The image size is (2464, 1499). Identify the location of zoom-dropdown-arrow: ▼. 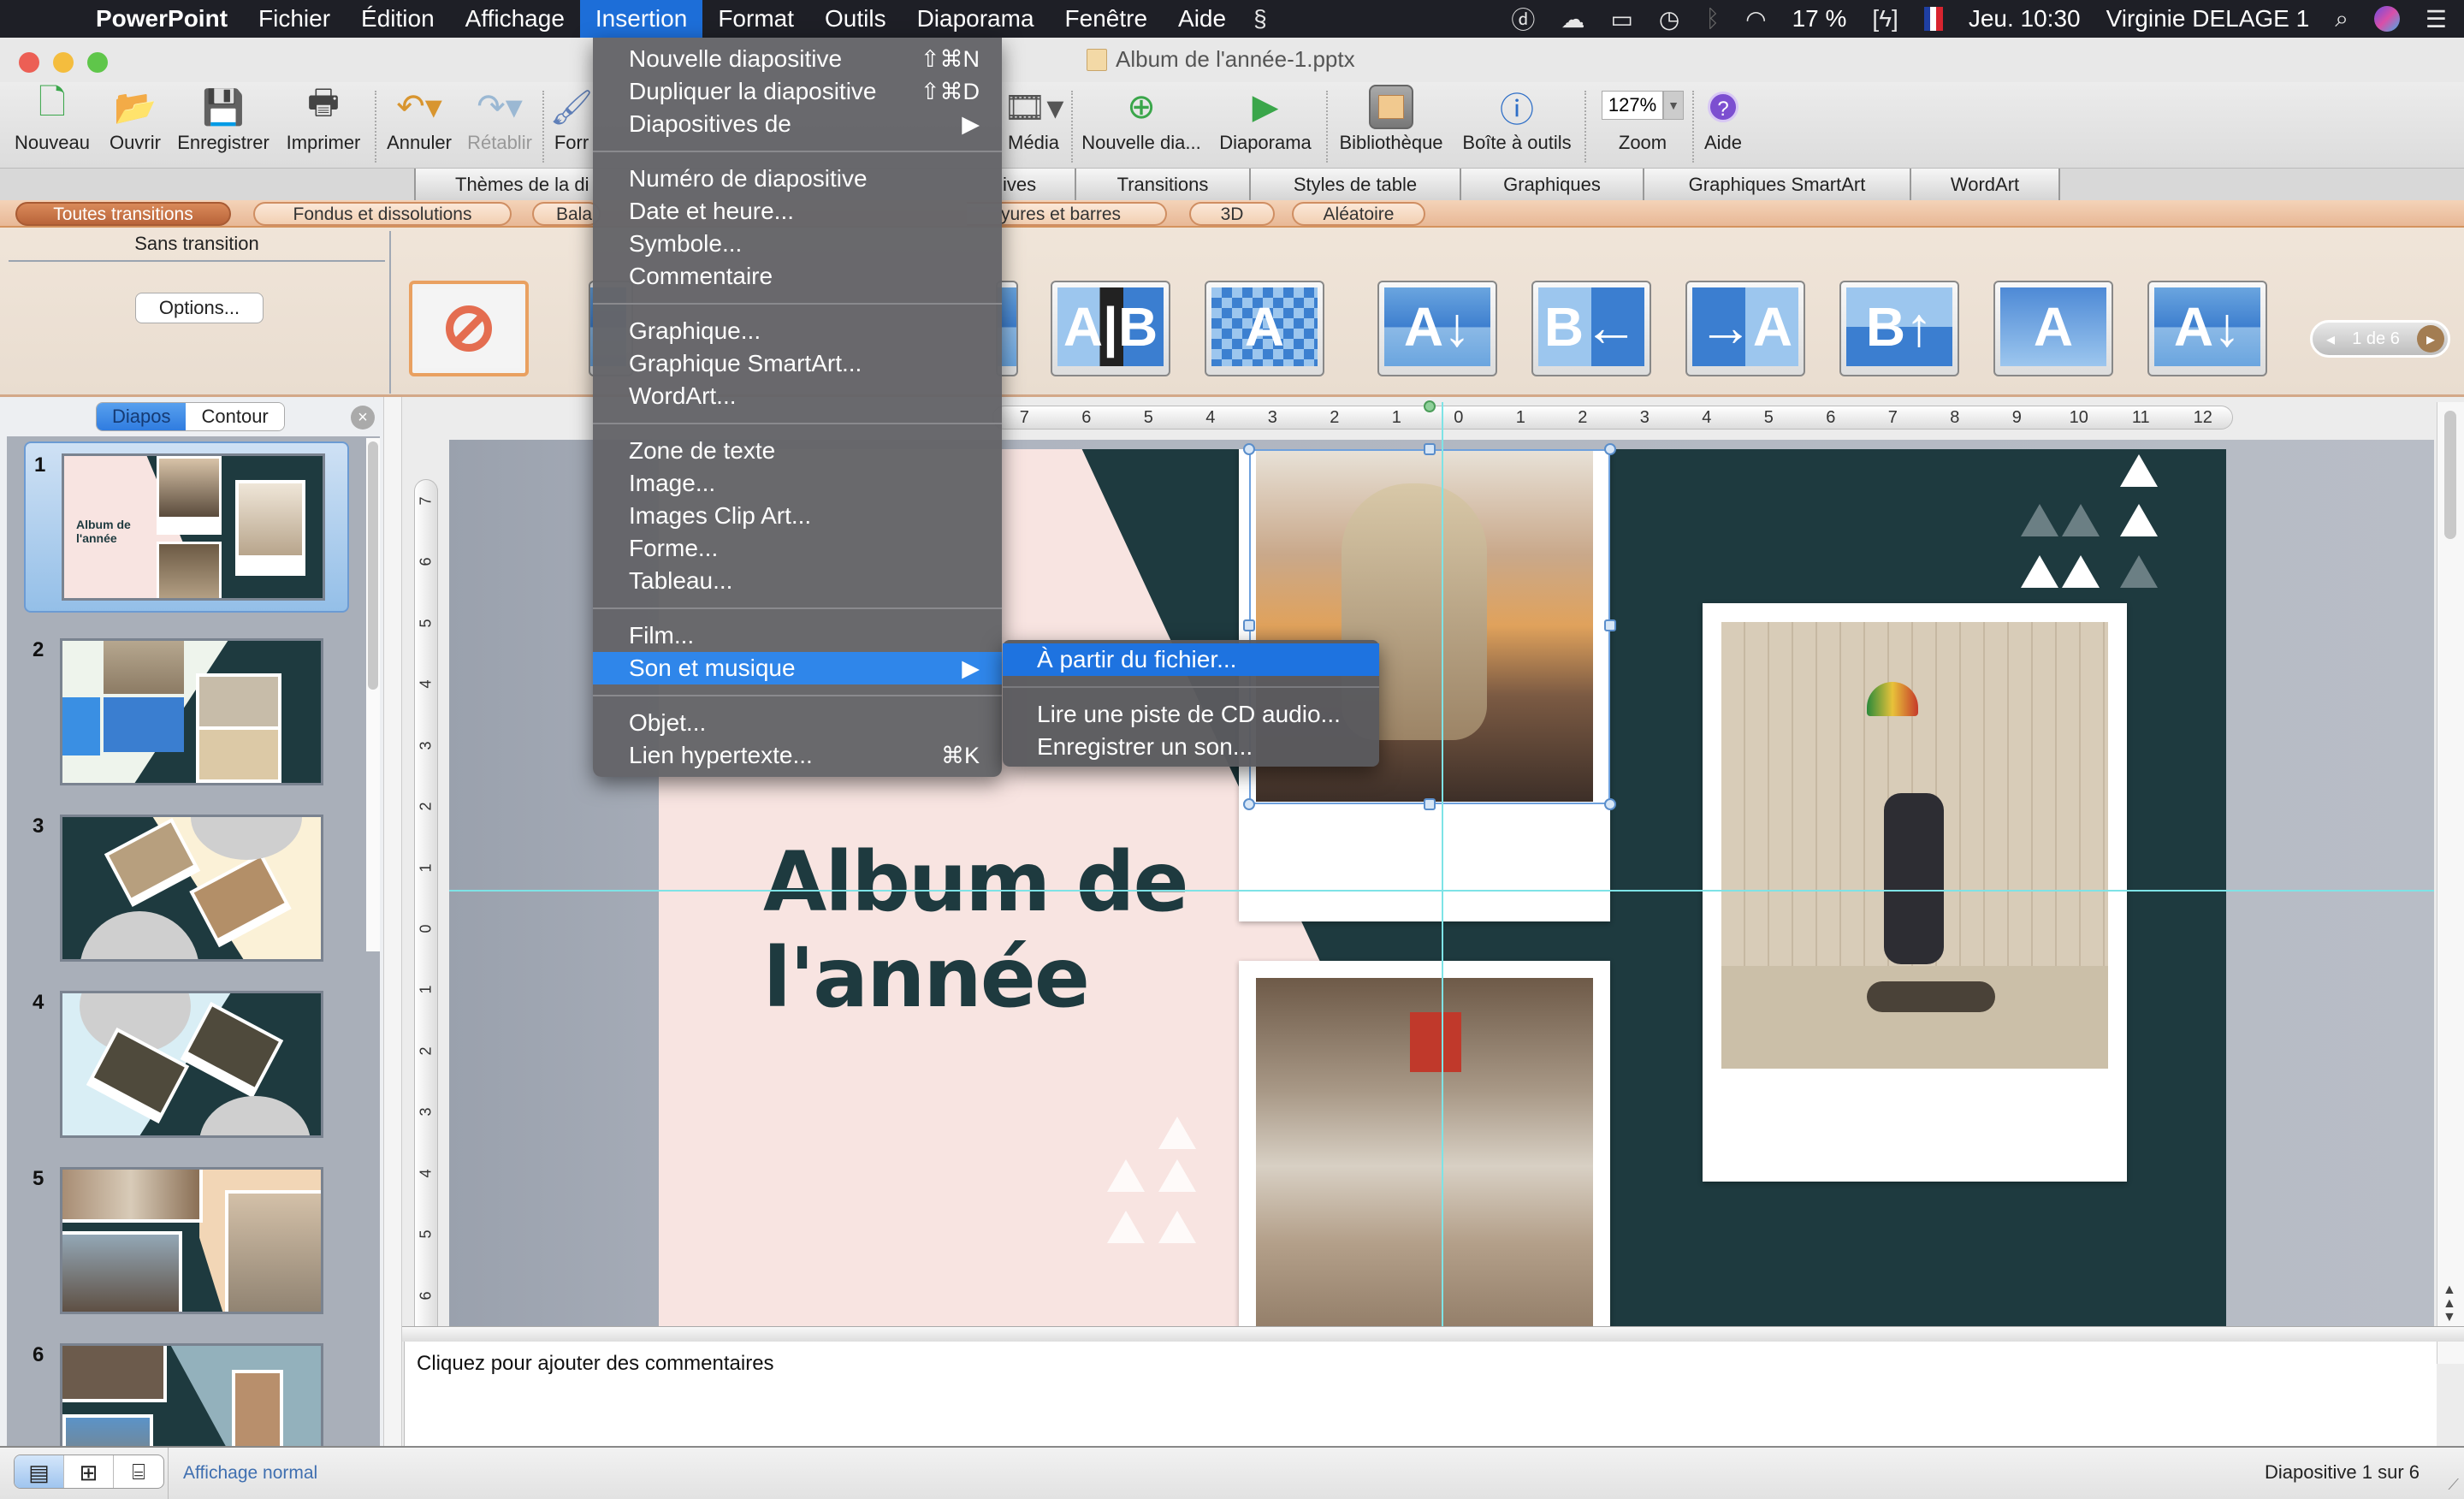
(1673, 106).